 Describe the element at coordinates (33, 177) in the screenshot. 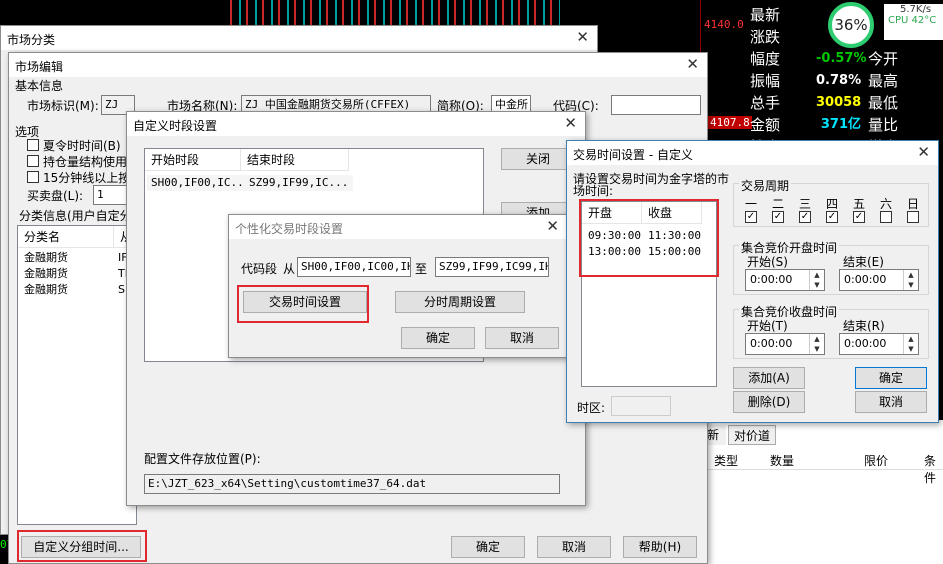

I see `min15-checkbox` at that location.